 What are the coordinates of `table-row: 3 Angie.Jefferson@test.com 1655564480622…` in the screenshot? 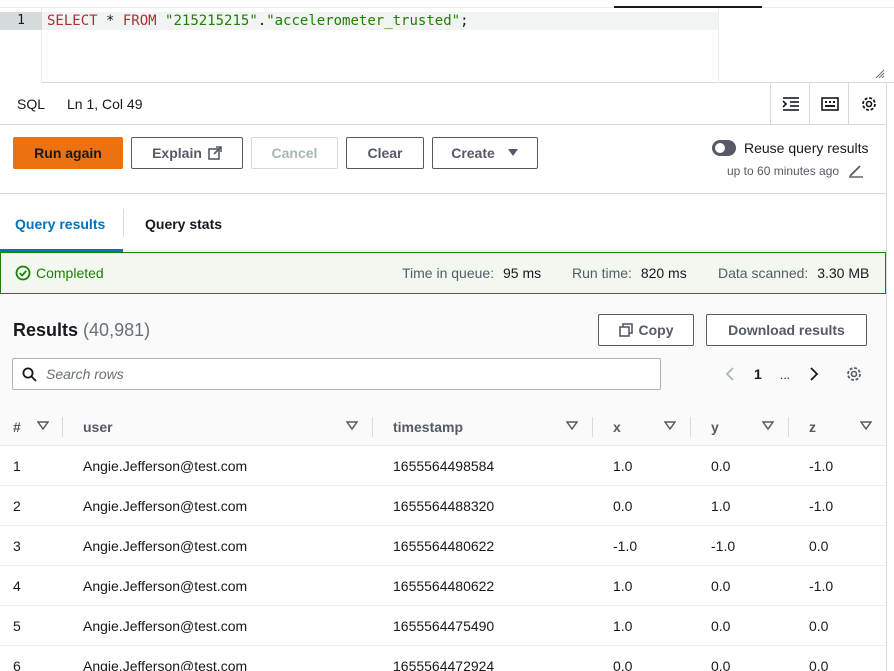 It's located at (443, 546).